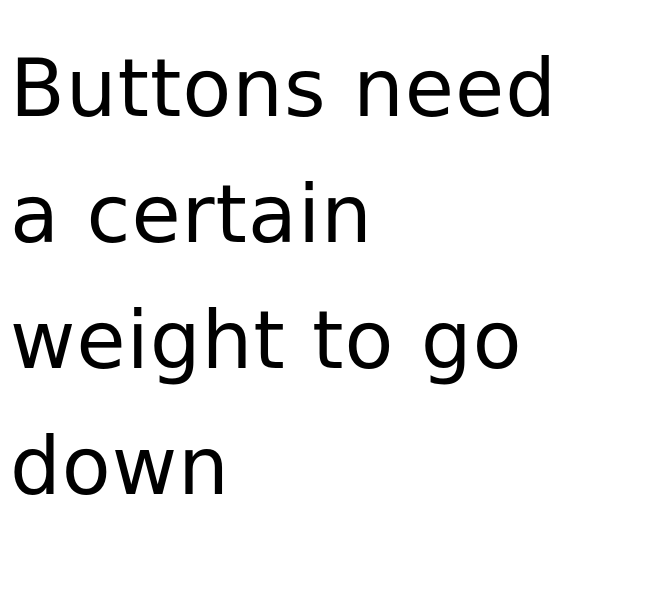 The width and height of the screenshot is (670, 589). Describe the element at coordinates (191, 214) in the screenshot. I see `caption-line-2: a certain` at that location.